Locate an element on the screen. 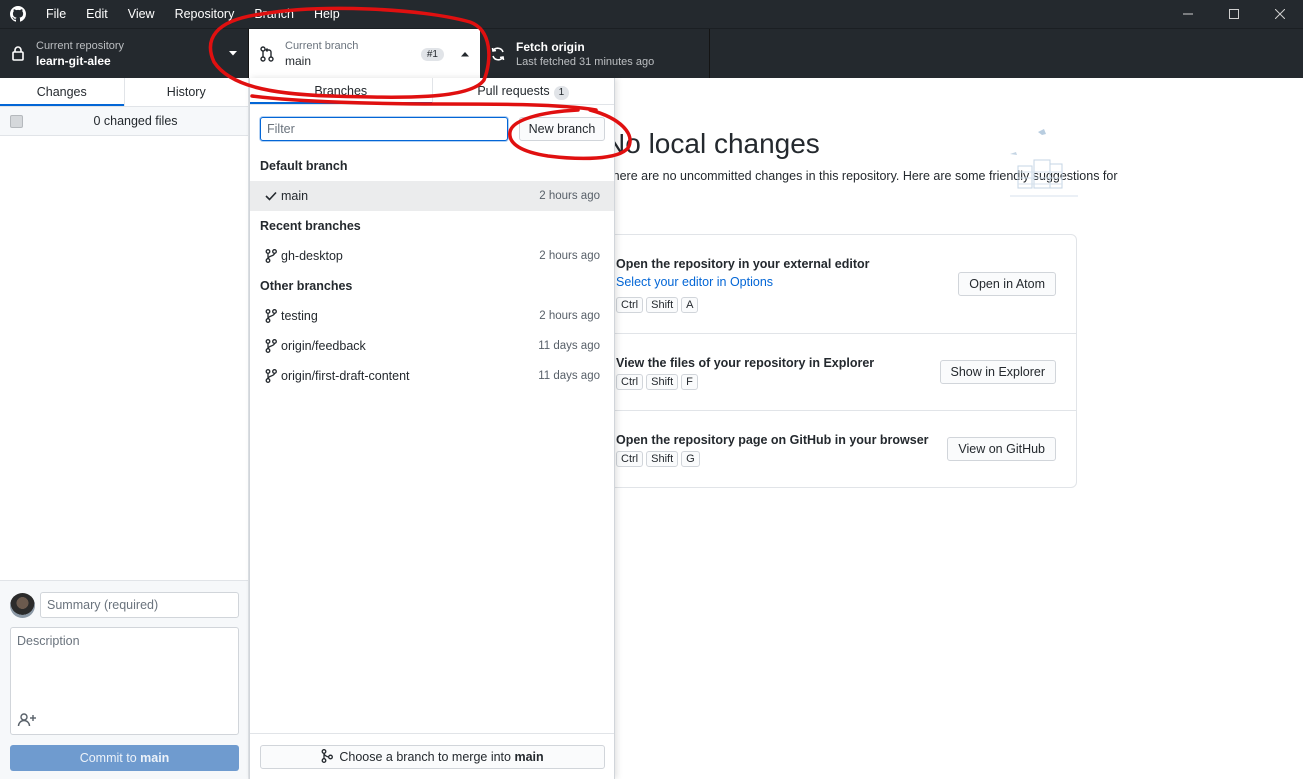  key-f: F is located at coordinates (689, 382).